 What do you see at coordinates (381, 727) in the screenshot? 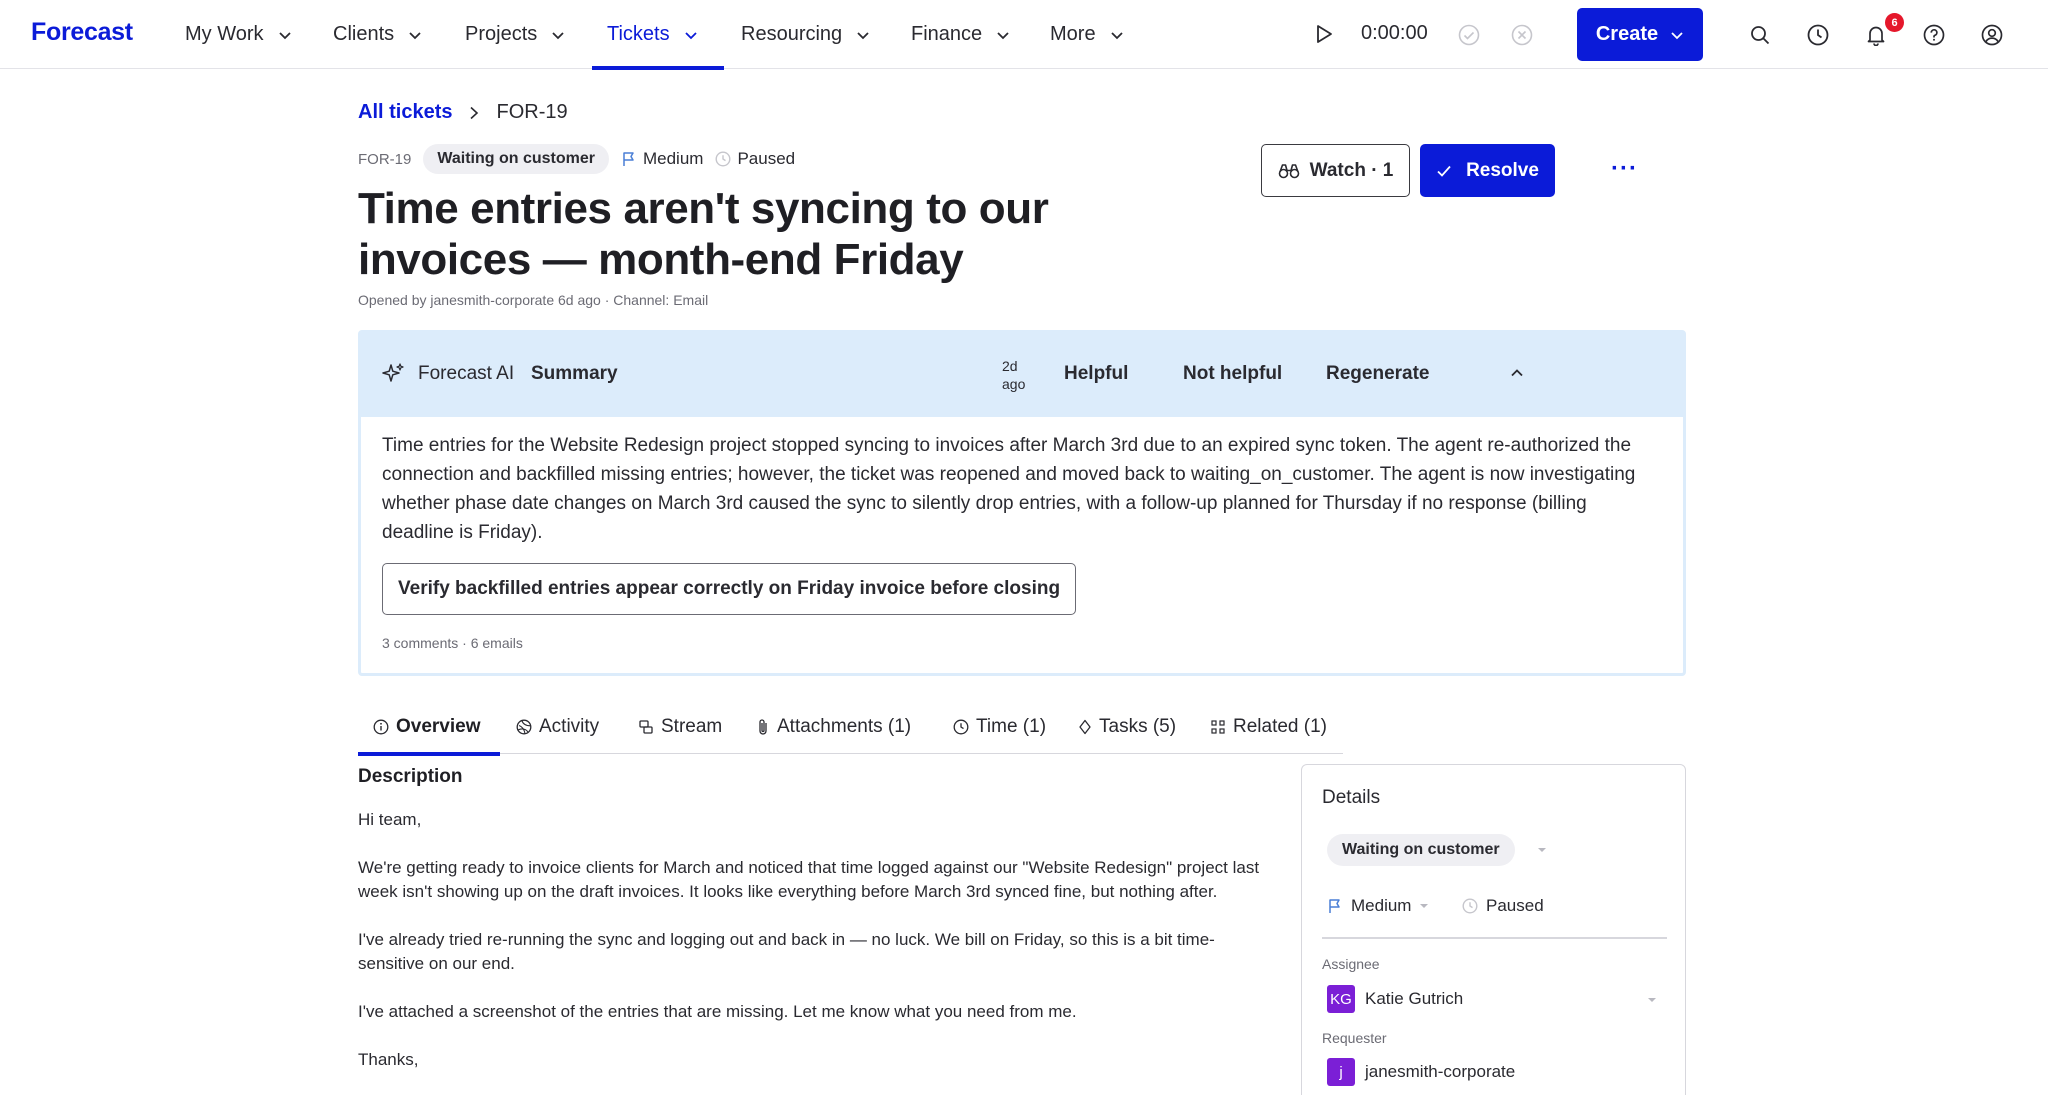
I see `info-icon` at bounding box center [381, 727].